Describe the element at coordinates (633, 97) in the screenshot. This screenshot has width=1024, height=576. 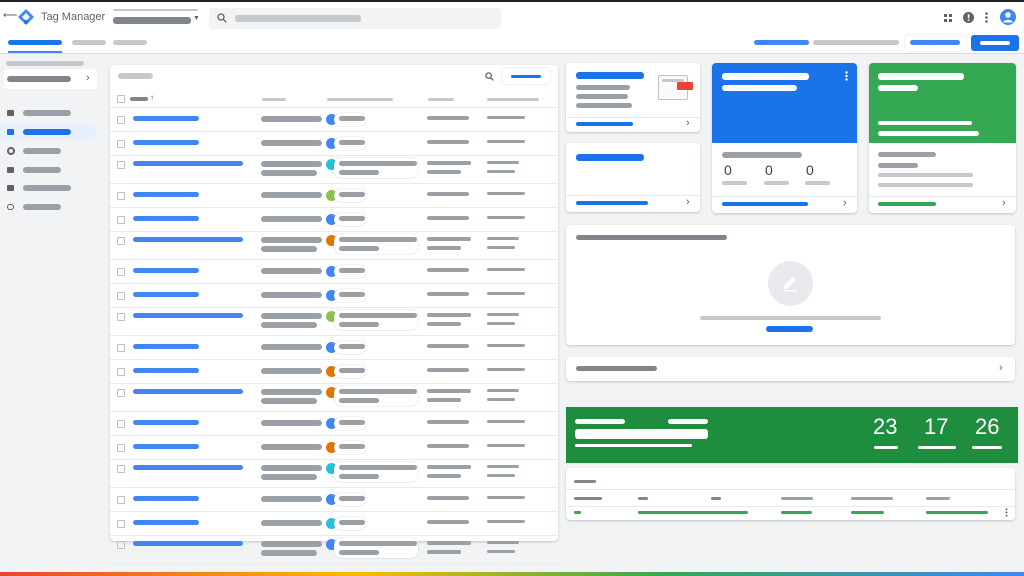
I see `new-tag-card: ›` at that location.